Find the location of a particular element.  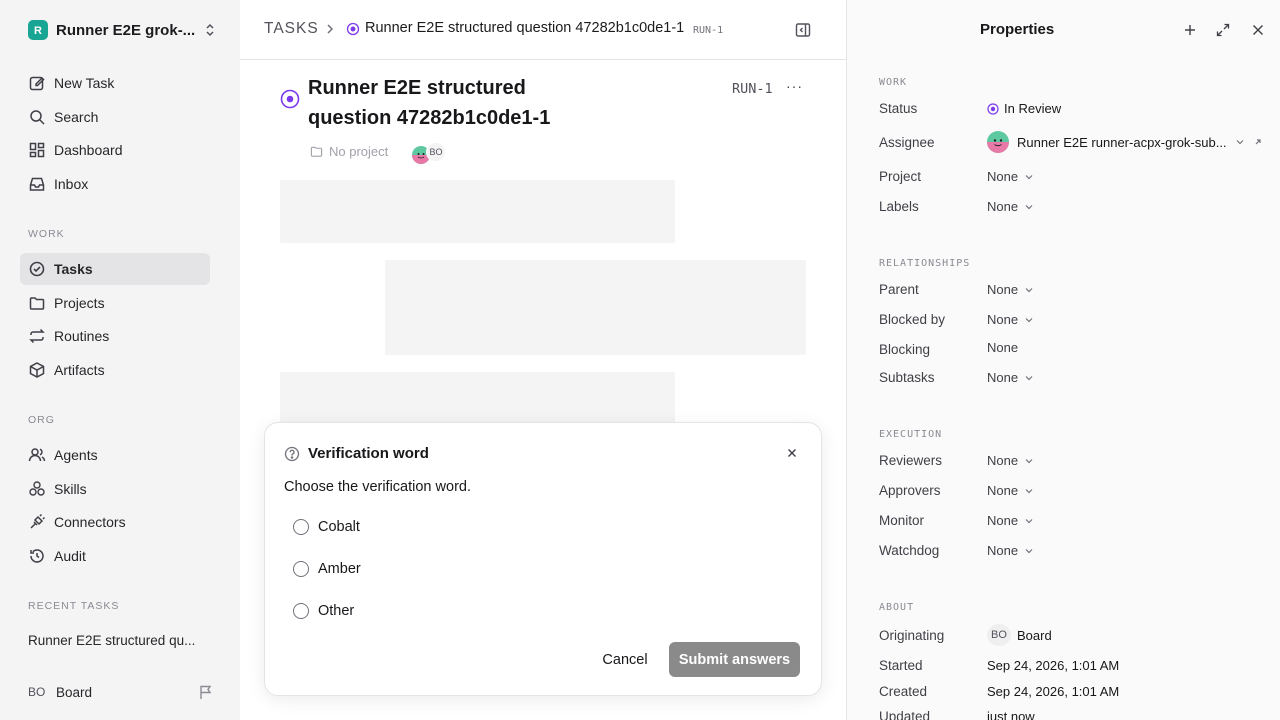

assignee-label: Assignee is located at coordinates (907, 142).